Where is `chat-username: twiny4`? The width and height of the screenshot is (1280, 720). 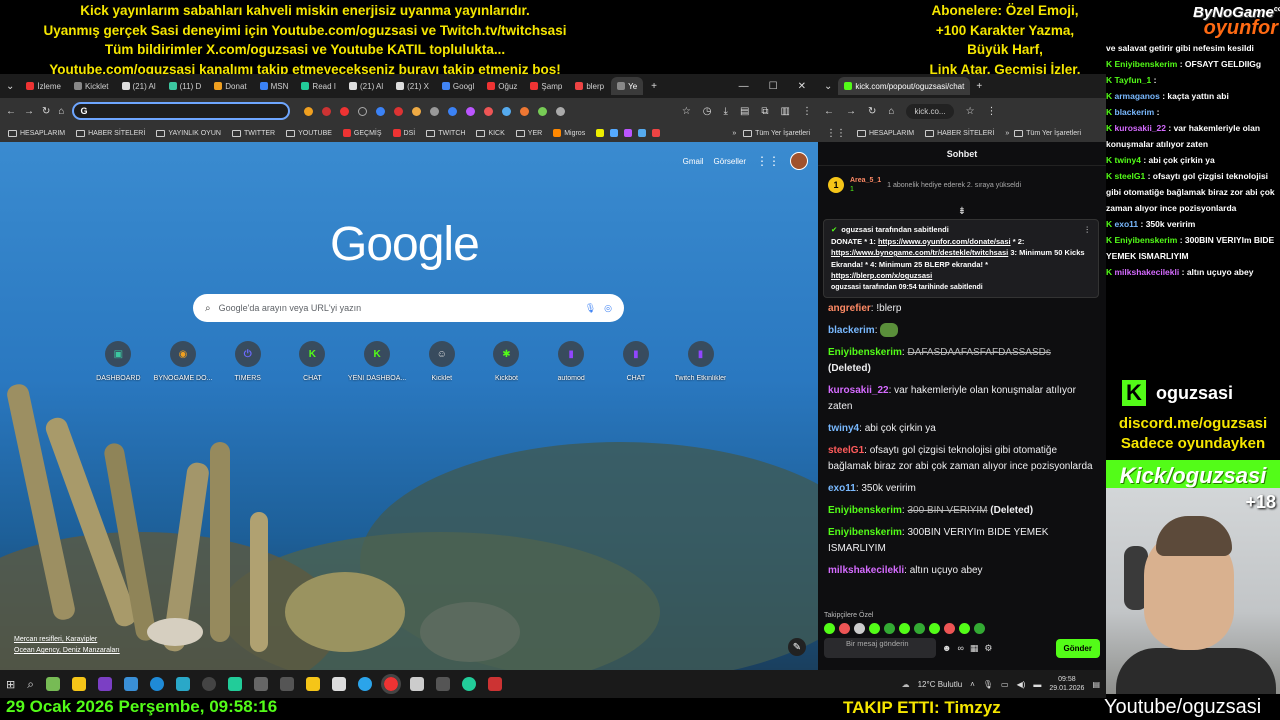 chat-username: twiny4 is located at coordinates (843, 428).